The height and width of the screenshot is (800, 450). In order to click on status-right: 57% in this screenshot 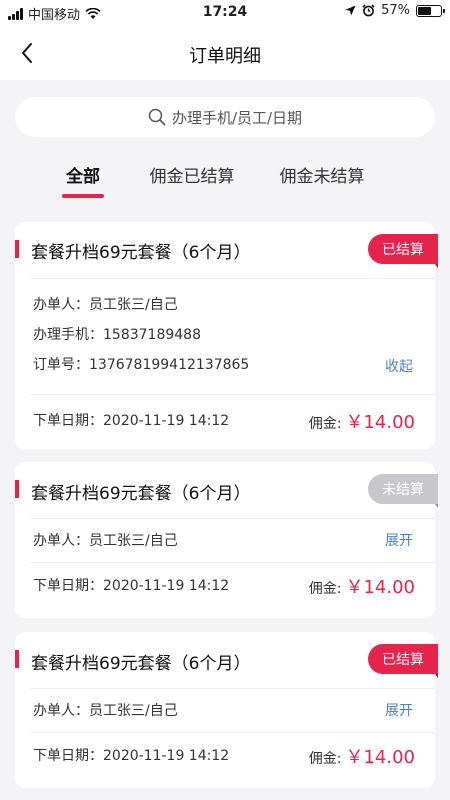, I will do `click(395, 10)`.